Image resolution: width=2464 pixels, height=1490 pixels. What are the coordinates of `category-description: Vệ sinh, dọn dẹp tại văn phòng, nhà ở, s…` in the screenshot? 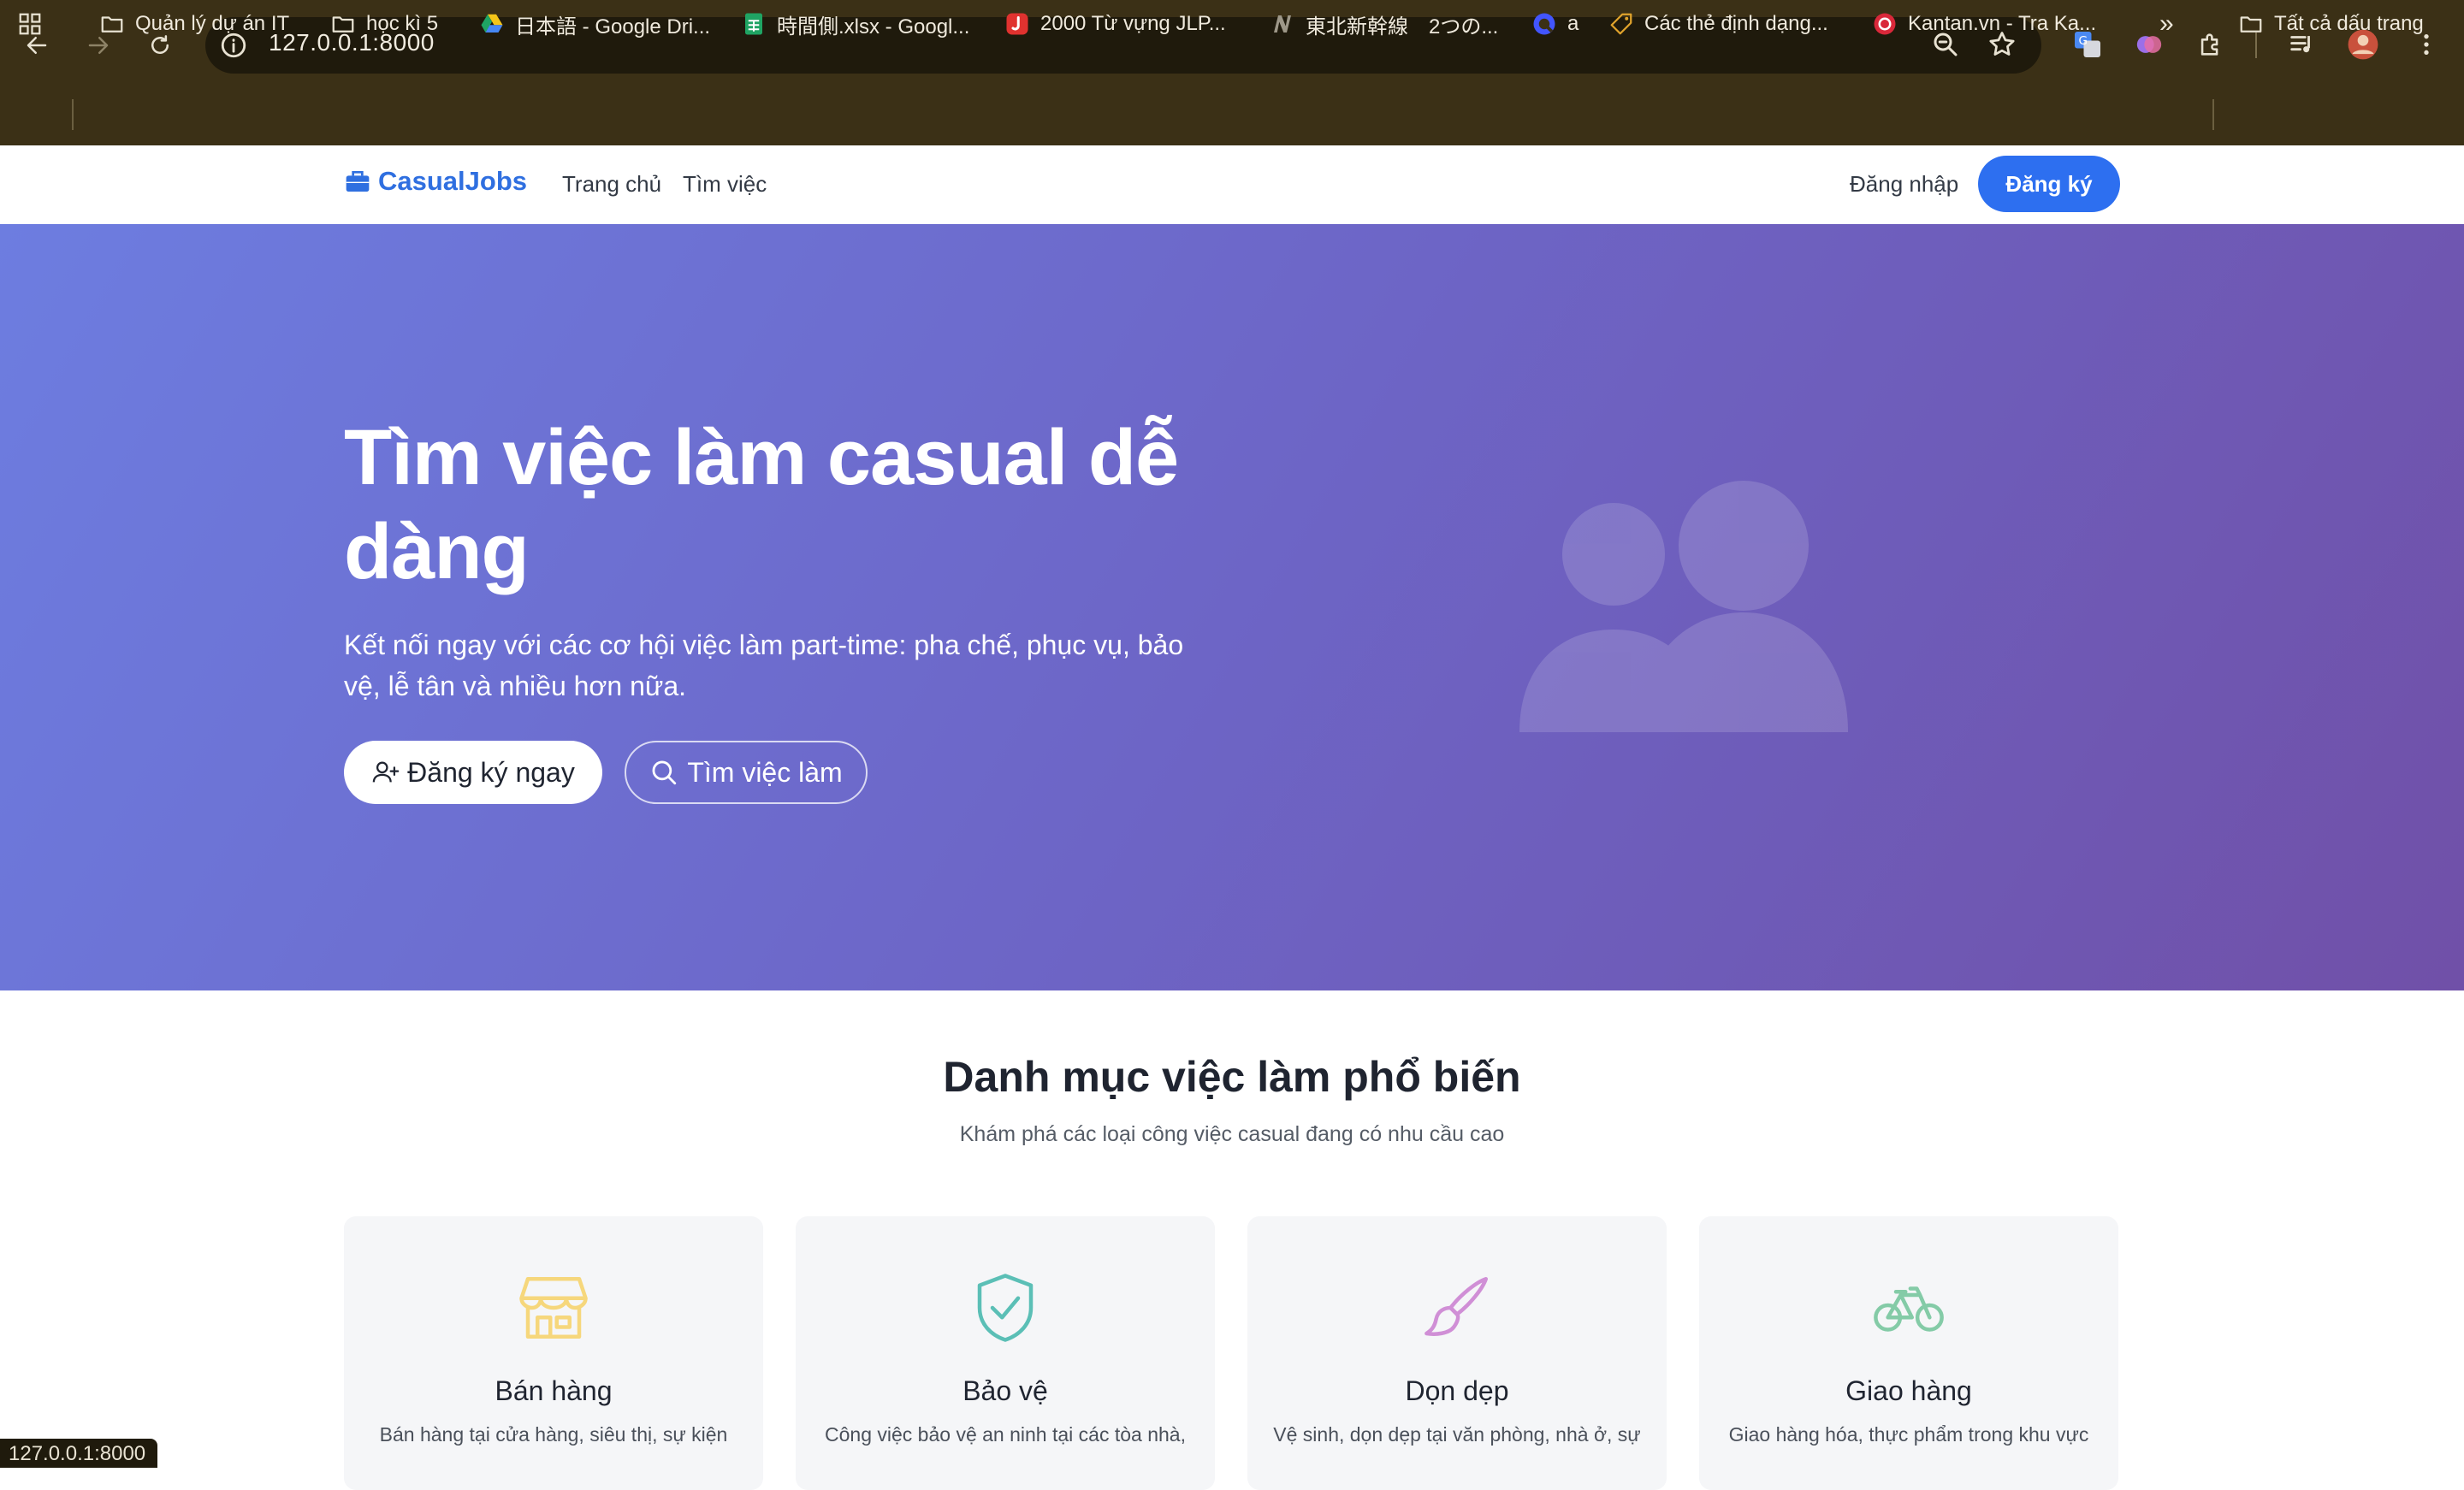 It's located at (1457, 1435).